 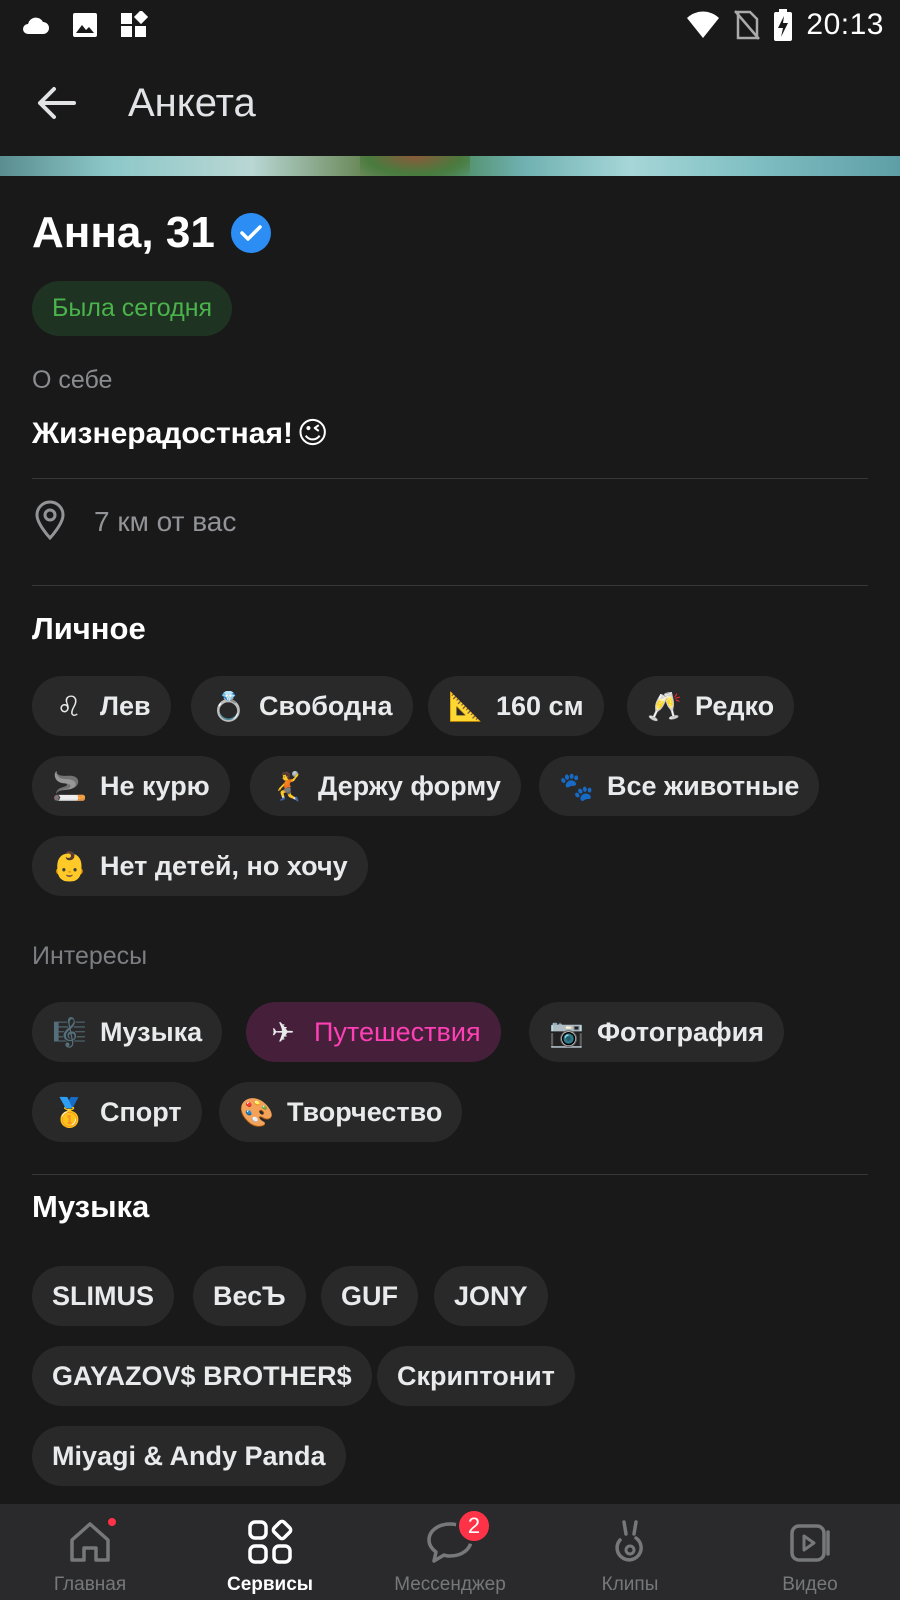 What do you see at coordinates (189, 1456) in the screenshot?
I see `music-artist-chip: Miyagi & Andy Panda` at bounding box center [189, 1456].